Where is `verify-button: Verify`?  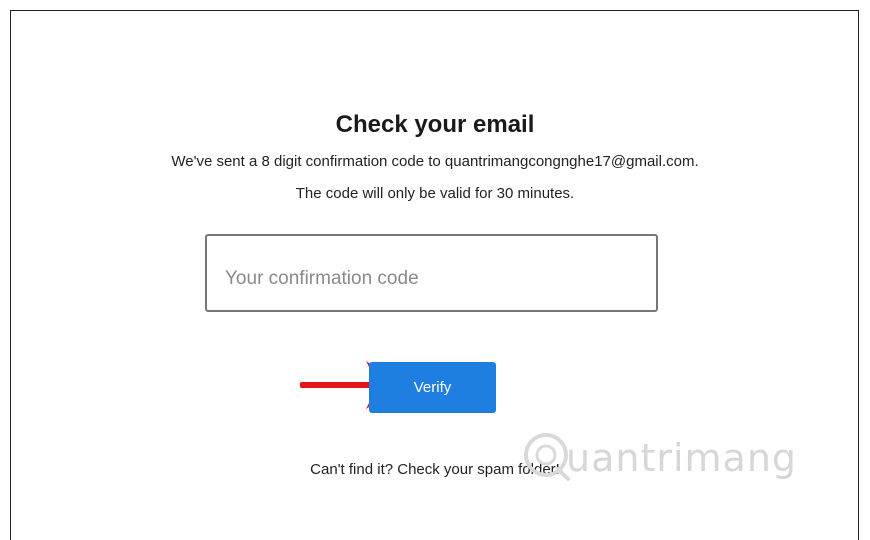
verify-button: Verify is located at coordinates (432, 387).